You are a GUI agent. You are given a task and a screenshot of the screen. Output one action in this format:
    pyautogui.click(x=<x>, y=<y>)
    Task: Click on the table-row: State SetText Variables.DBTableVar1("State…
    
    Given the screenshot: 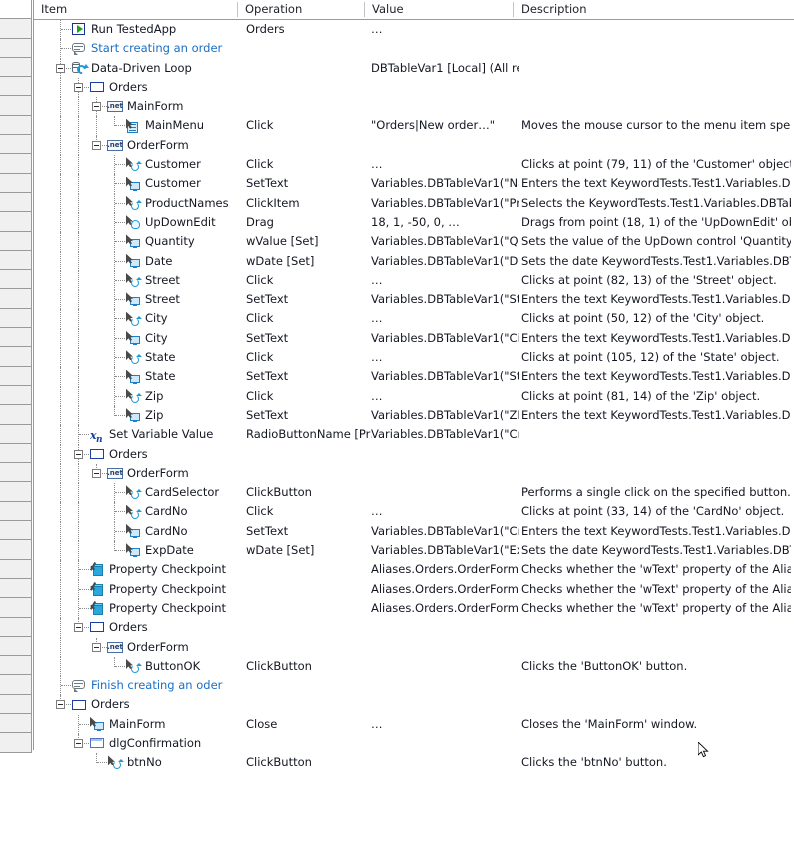 What is the action you would take?
    pyautogui.click(x=414, y=377)
    